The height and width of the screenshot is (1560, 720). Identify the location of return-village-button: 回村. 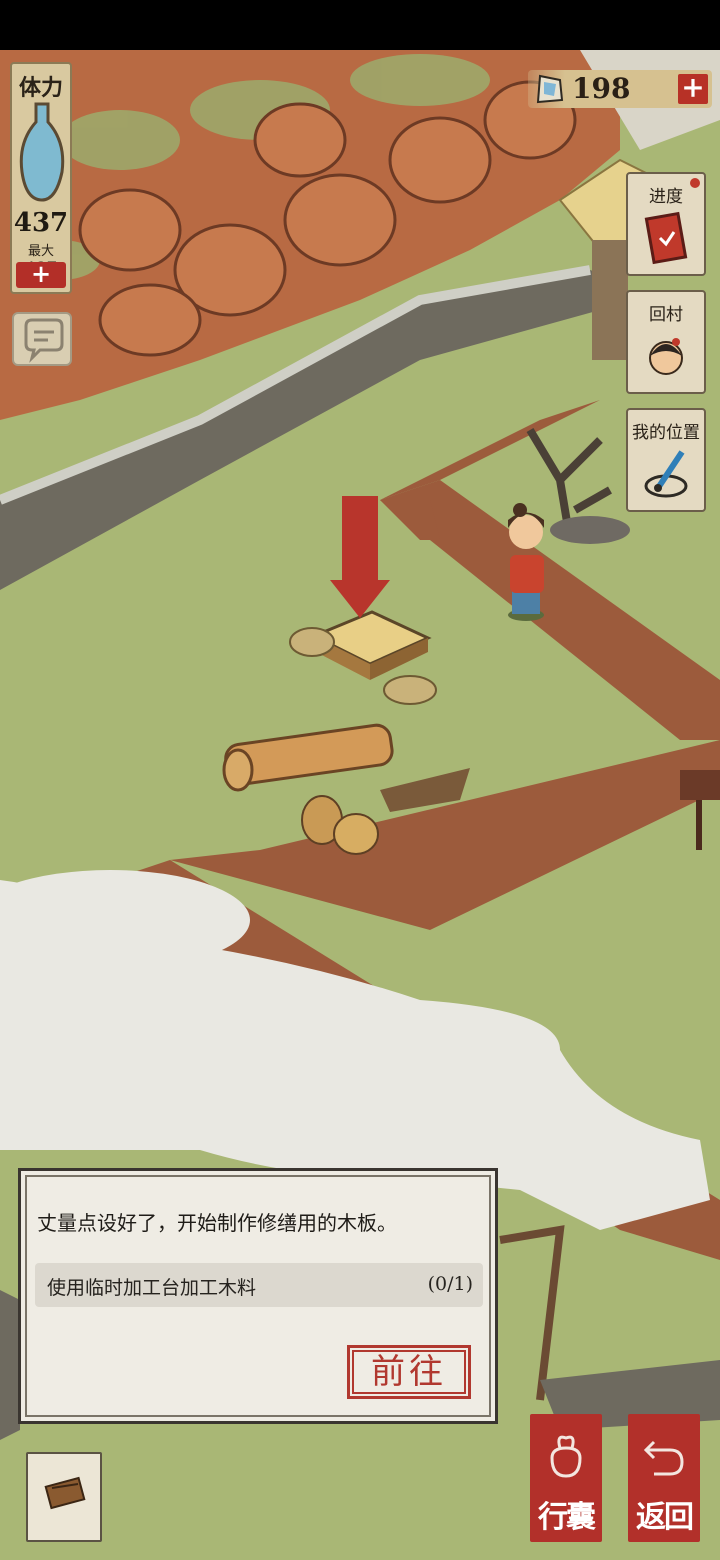
(666, 342).